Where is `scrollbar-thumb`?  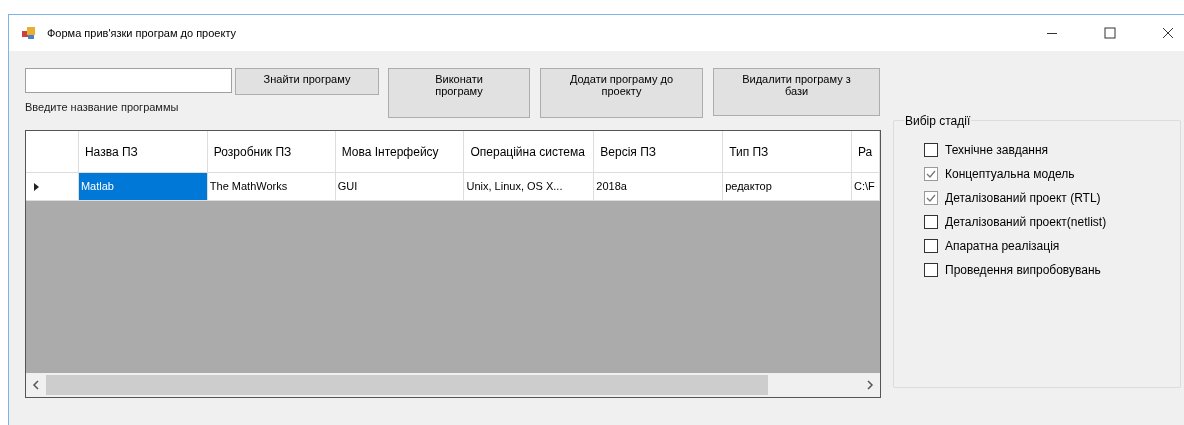 scrollbar-thumb is located at coordinates (407, 385).